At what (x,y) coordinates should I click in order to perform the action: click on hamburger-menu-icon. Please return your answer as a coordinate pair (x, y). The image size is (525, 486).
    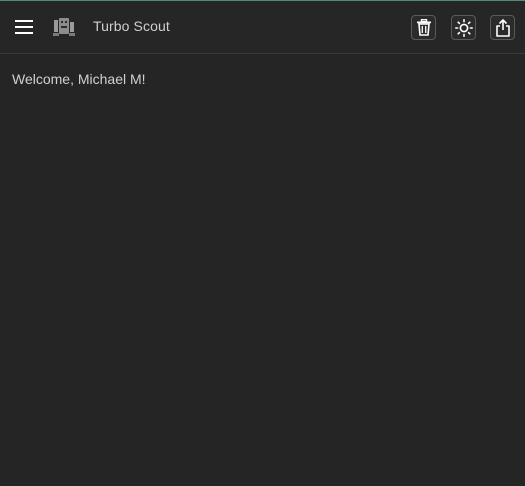
    Looking at the image, I should click on (24, 27).